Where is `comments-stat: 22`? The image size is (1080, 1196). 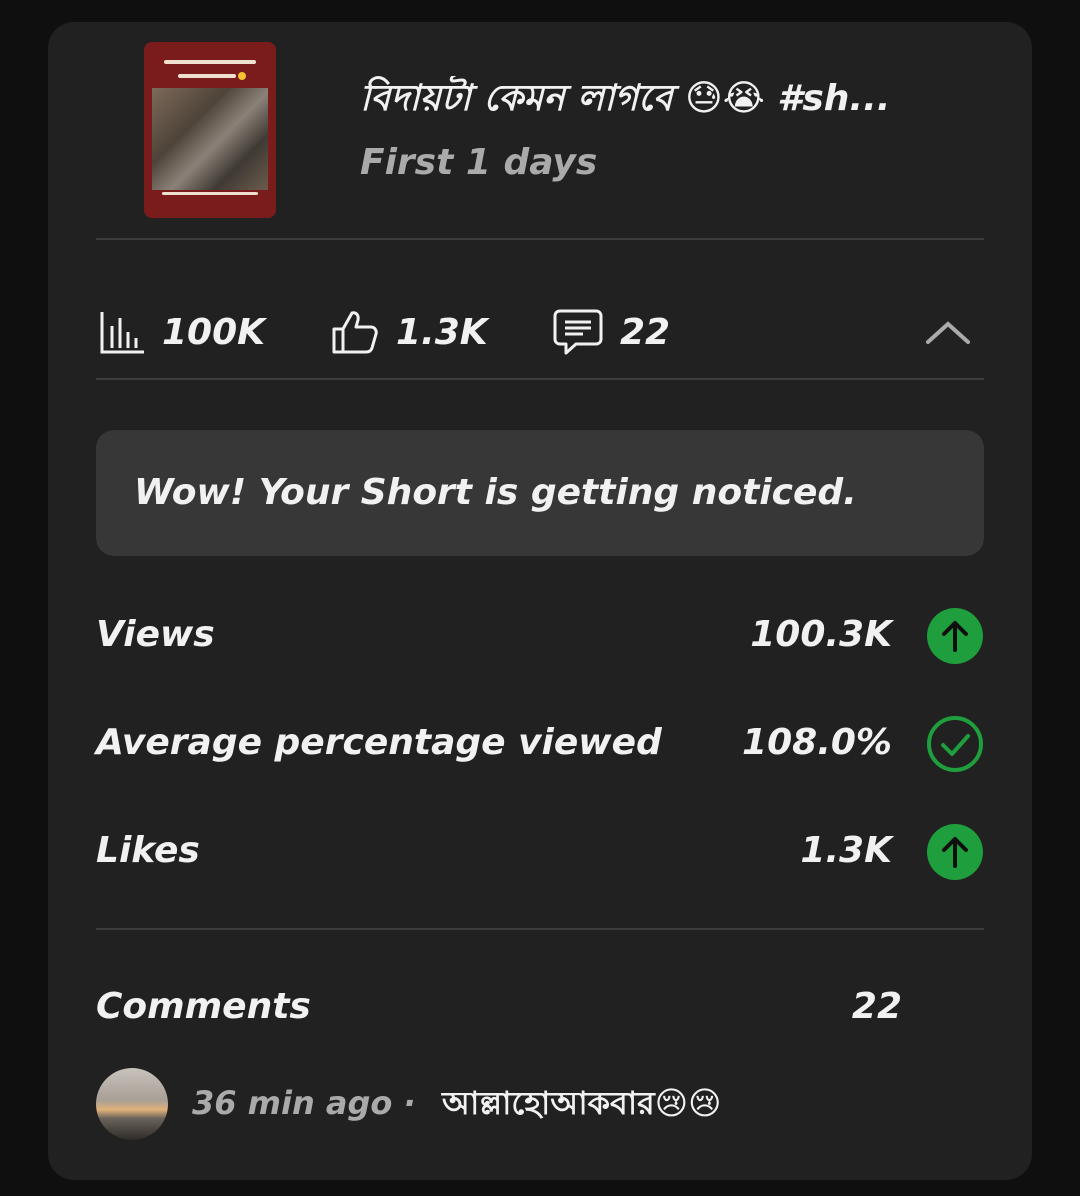 comments-stat: 22 is located at coordinates (611, 332).